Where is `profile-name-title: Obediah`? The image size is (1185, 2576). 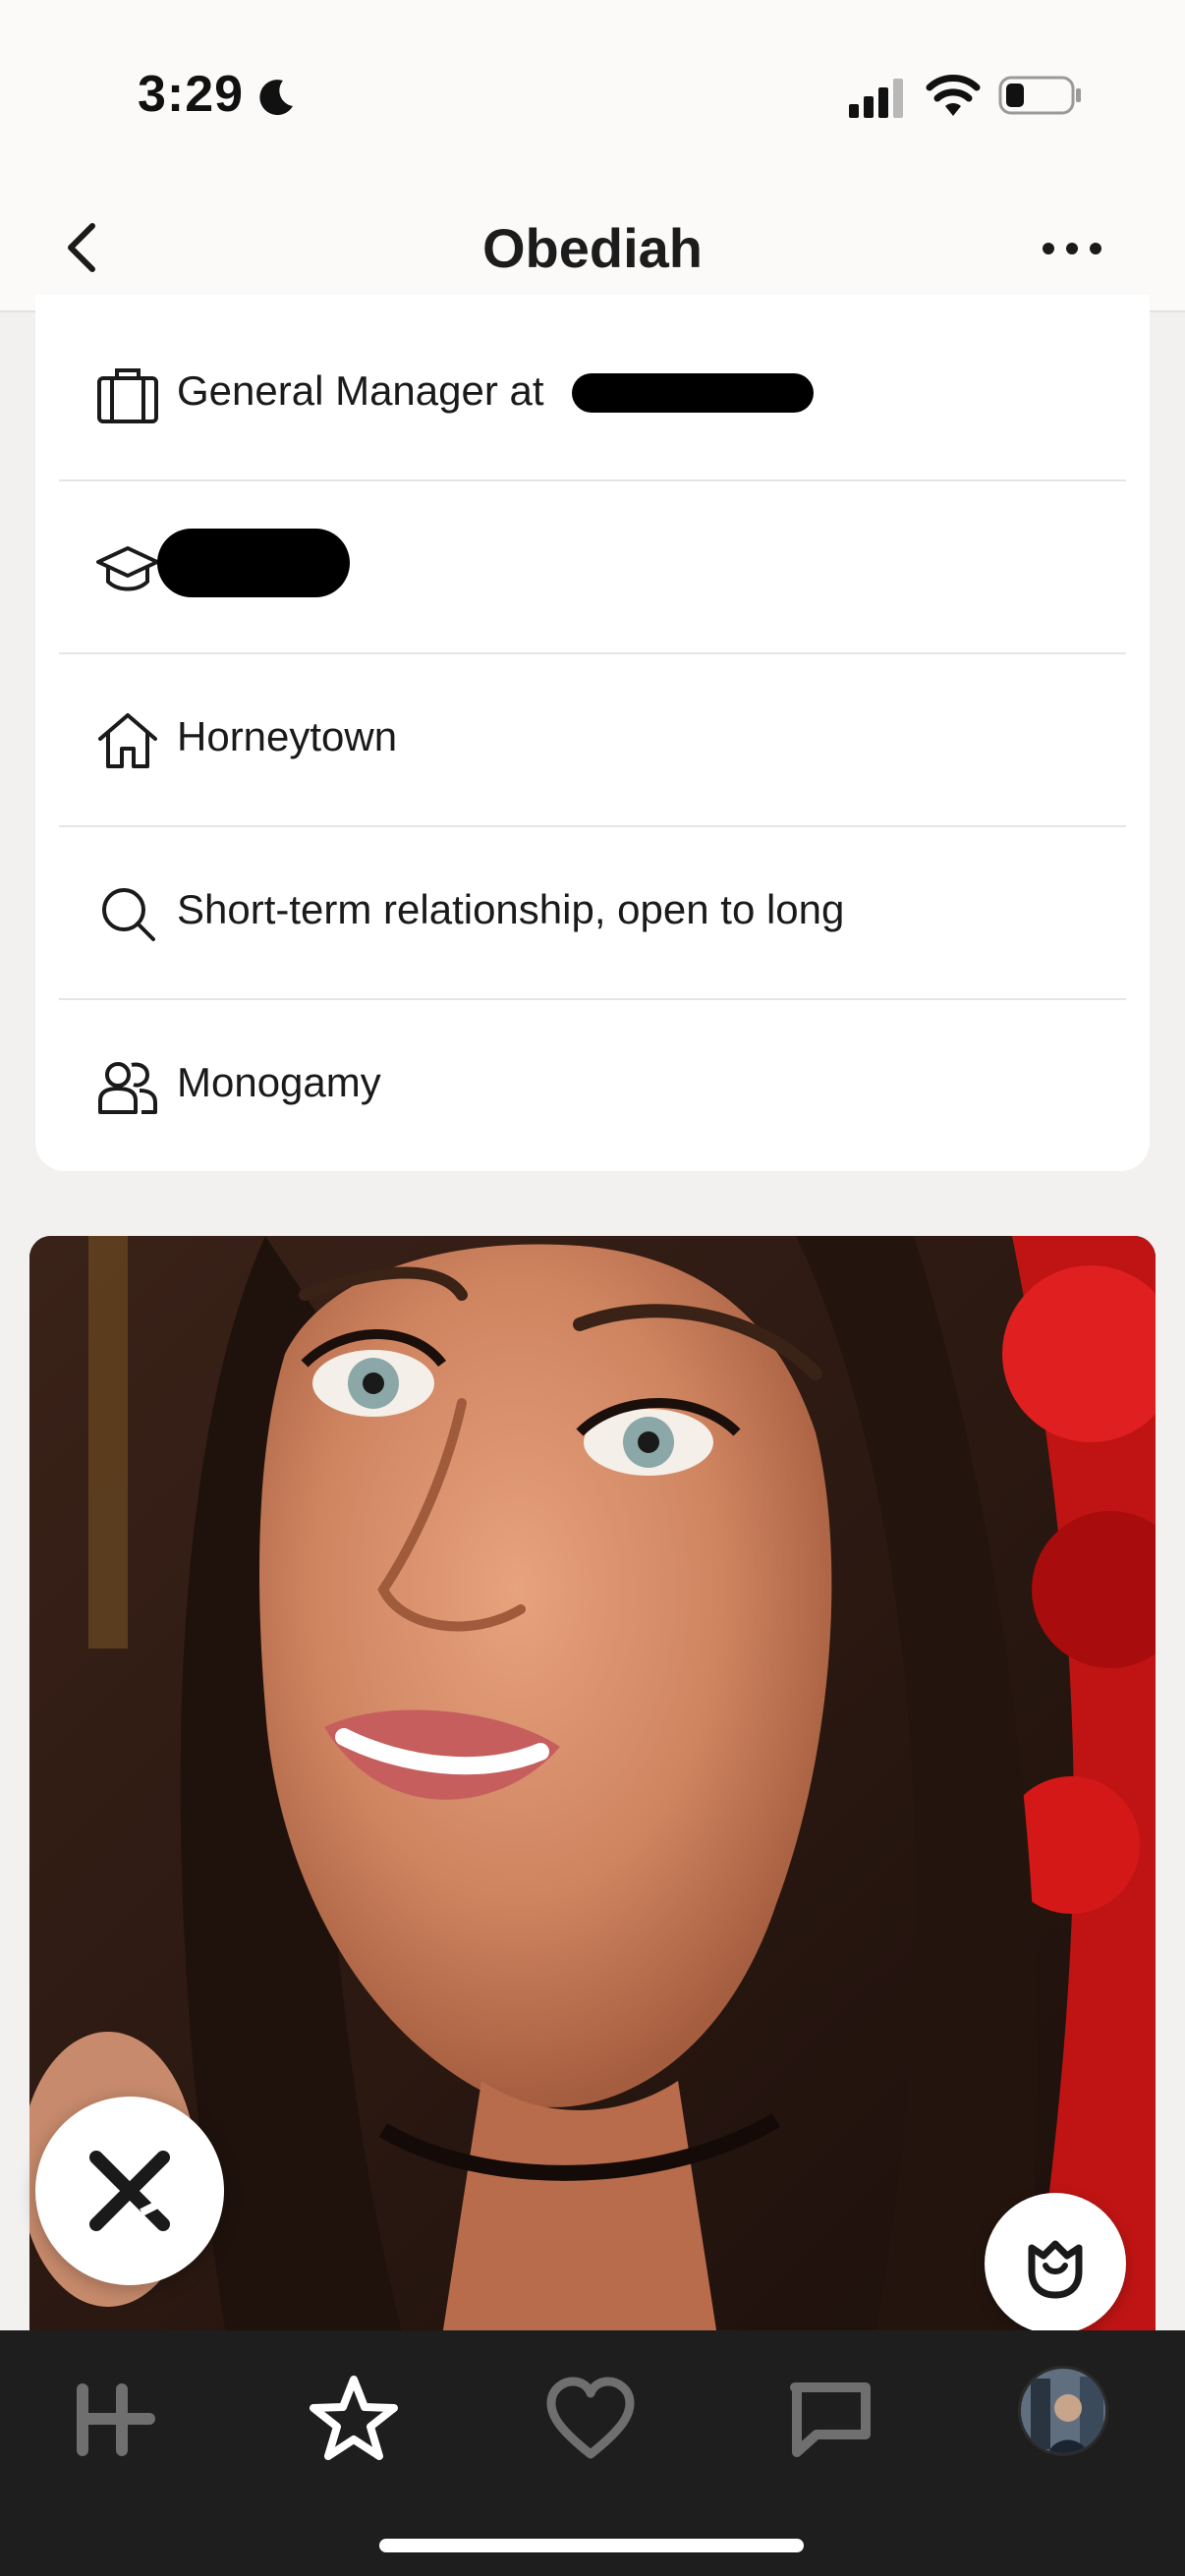
profile-name-title: Obediah is located at coordinates (592, 248).